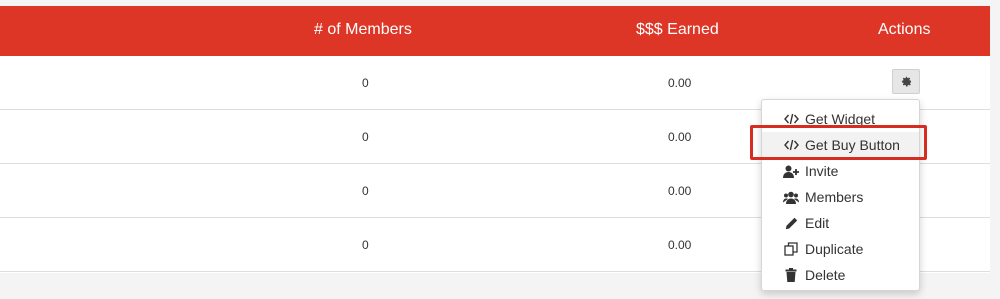 Image resolution: width=1000 pixels, height=299 pixels. I want to click on menu-item-members: Members, so click(840, 197).